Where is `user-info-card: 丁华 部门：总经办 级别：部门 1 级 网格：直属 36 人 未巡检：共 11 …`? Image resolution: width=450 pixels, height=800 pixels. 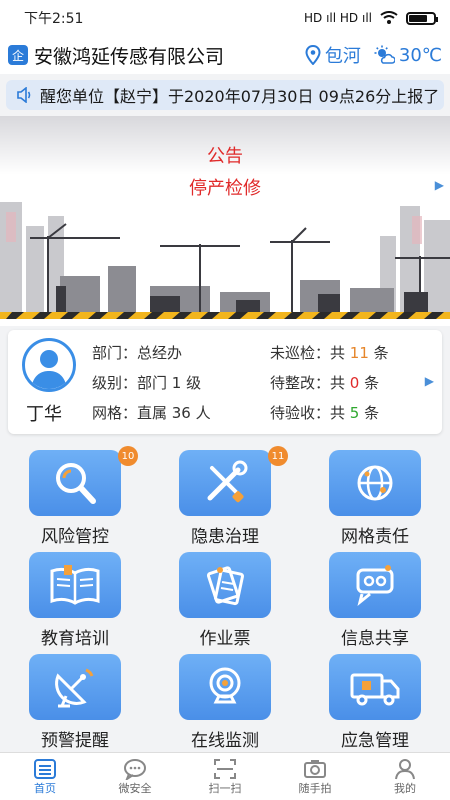
user-info-card: 丁华 部门：总经办 级别：部门 1 级 网格：直属 36 人 未巡检：共 11 … is located at coordinates (225, 382).